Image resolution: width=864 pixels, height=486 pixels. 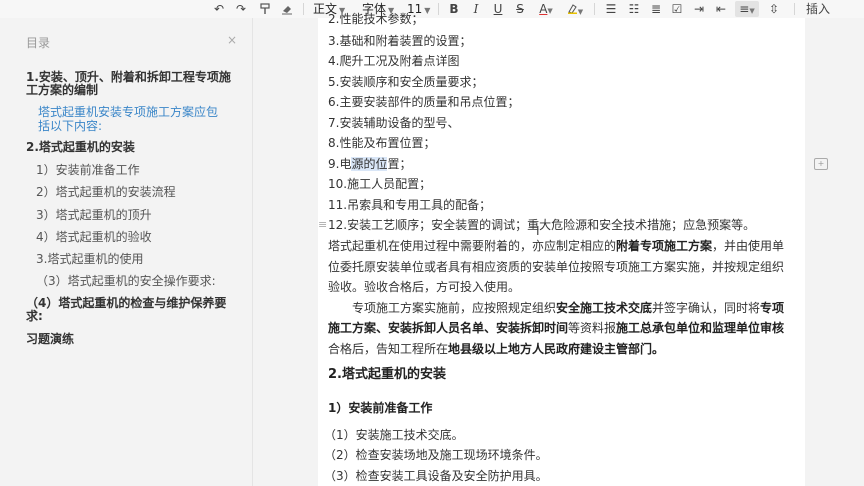 I want to click on doc-text: 等资料报, so click(x=592, y=328).